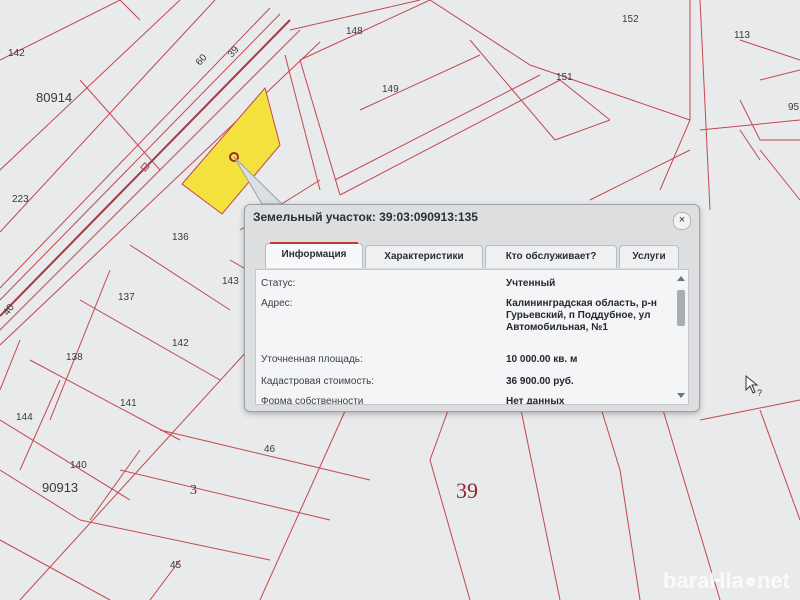 This screenshot has width=800, height=600. I want to click on tab-services: Услуги, so click(649, 256).